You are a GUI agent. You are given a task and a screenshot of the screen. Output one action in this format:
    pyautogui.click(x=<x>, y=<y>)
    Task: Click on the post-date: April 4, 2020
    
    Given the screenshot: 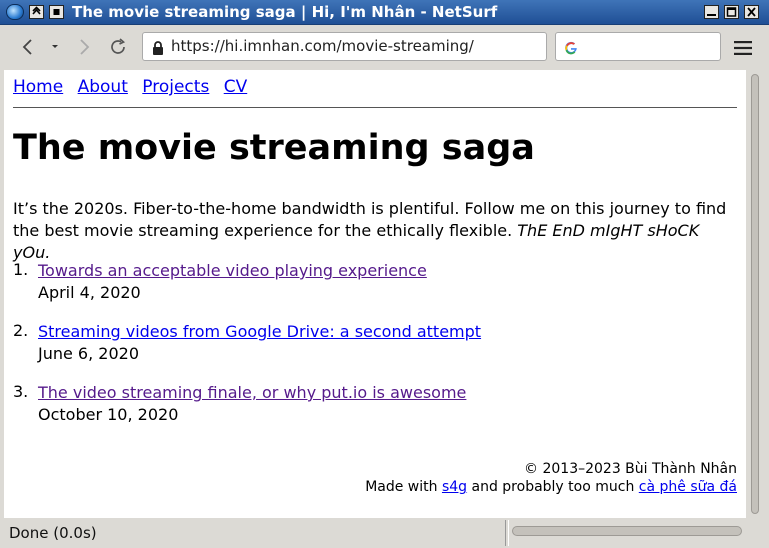 What is the action you would take?
    pyautogui.click(x=89, y=292)
    